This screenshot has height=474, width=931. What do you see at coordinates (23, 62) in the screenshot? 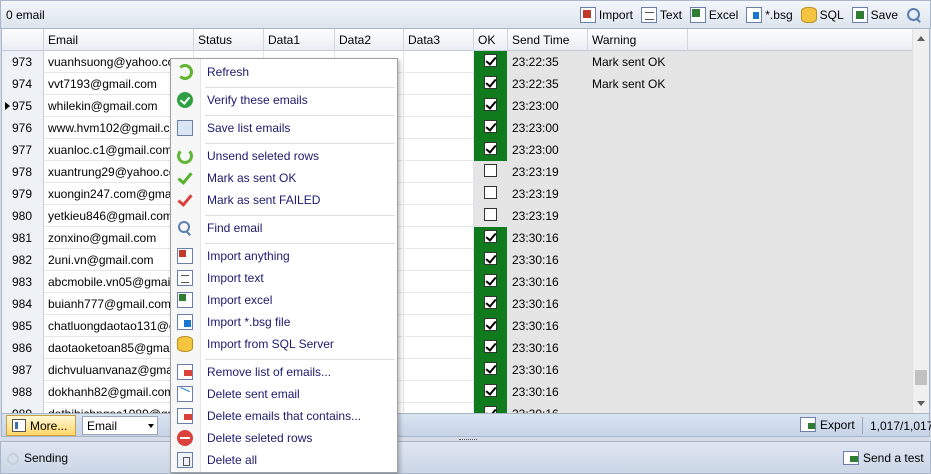
I see `row-number: 973` at bounding box center [23, 62].